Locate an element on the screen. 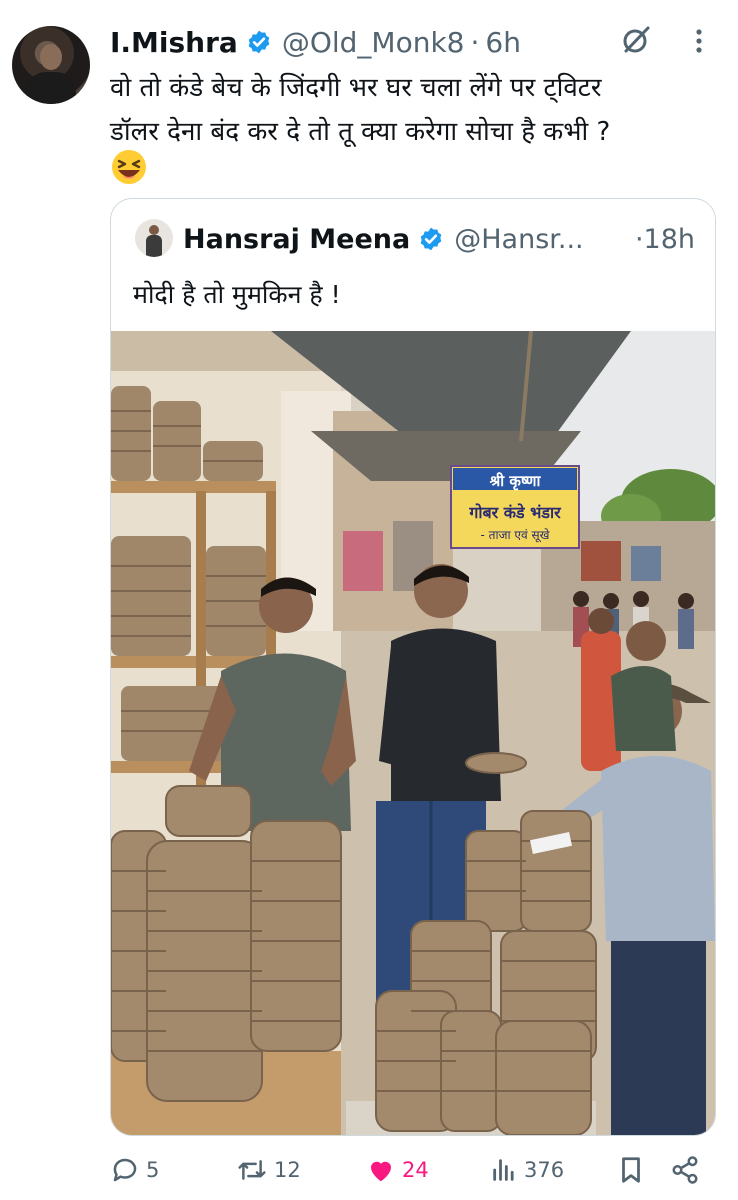 The width and height of the screenshot is (738, 1200). quoted-tweet-header: Hansraj Meena @Hansr... ·18h is located at coordinates (439, 239).